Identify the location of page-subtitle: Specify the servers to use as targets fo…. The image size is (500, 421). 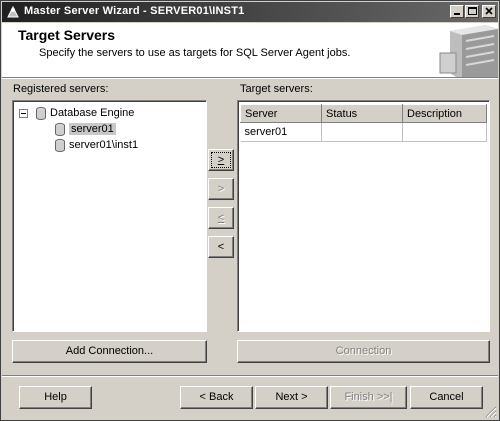
(195, 53).